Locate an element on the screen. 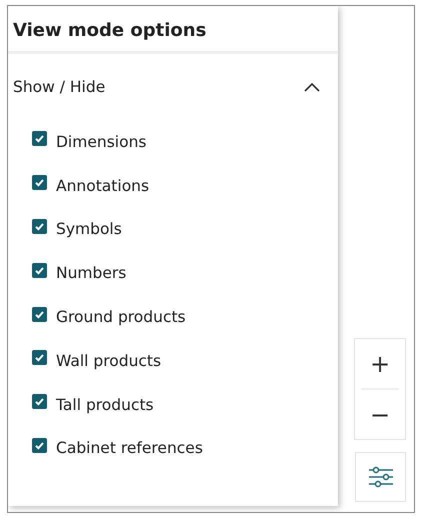 The height and width of the screenshot is (518, 421). settings-button is located at coordinates (380, 477).